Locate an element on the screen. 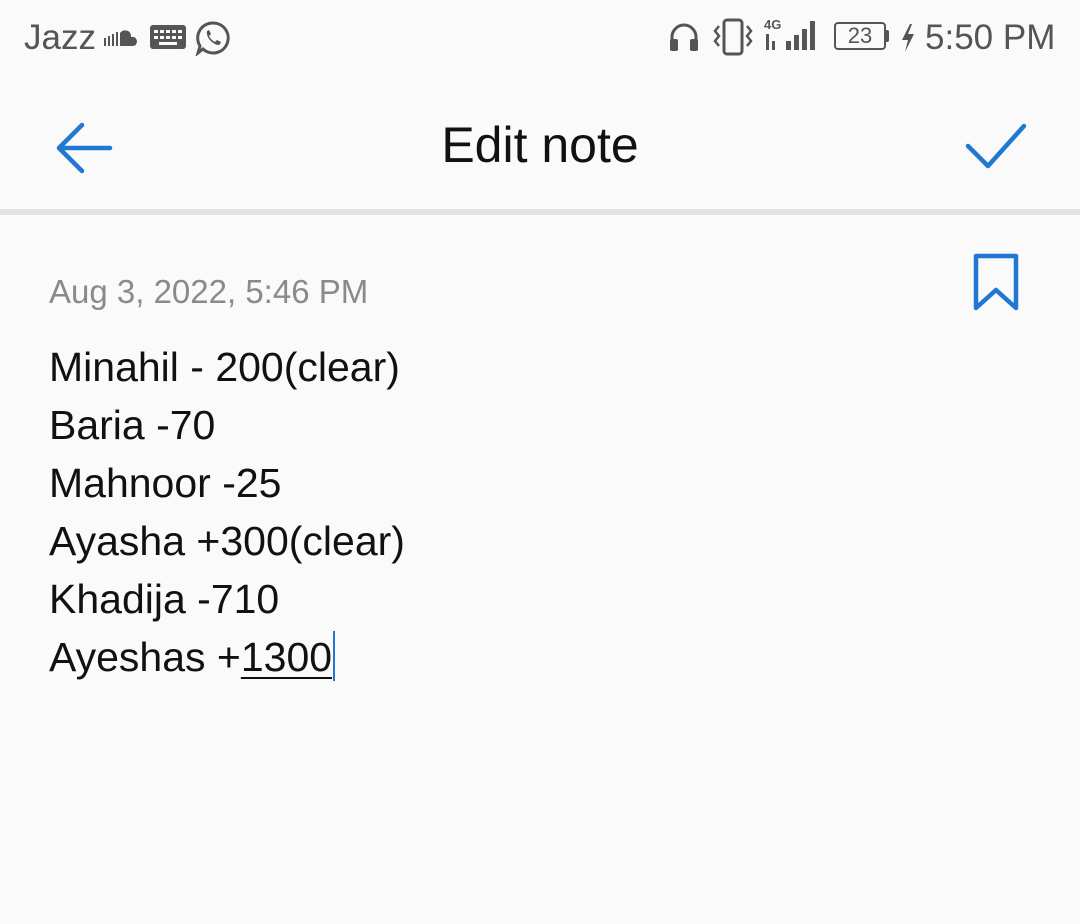 The height and width of the screenshot is (924, 1080). app-bar: Edit note is located at coordinates (540, 143).